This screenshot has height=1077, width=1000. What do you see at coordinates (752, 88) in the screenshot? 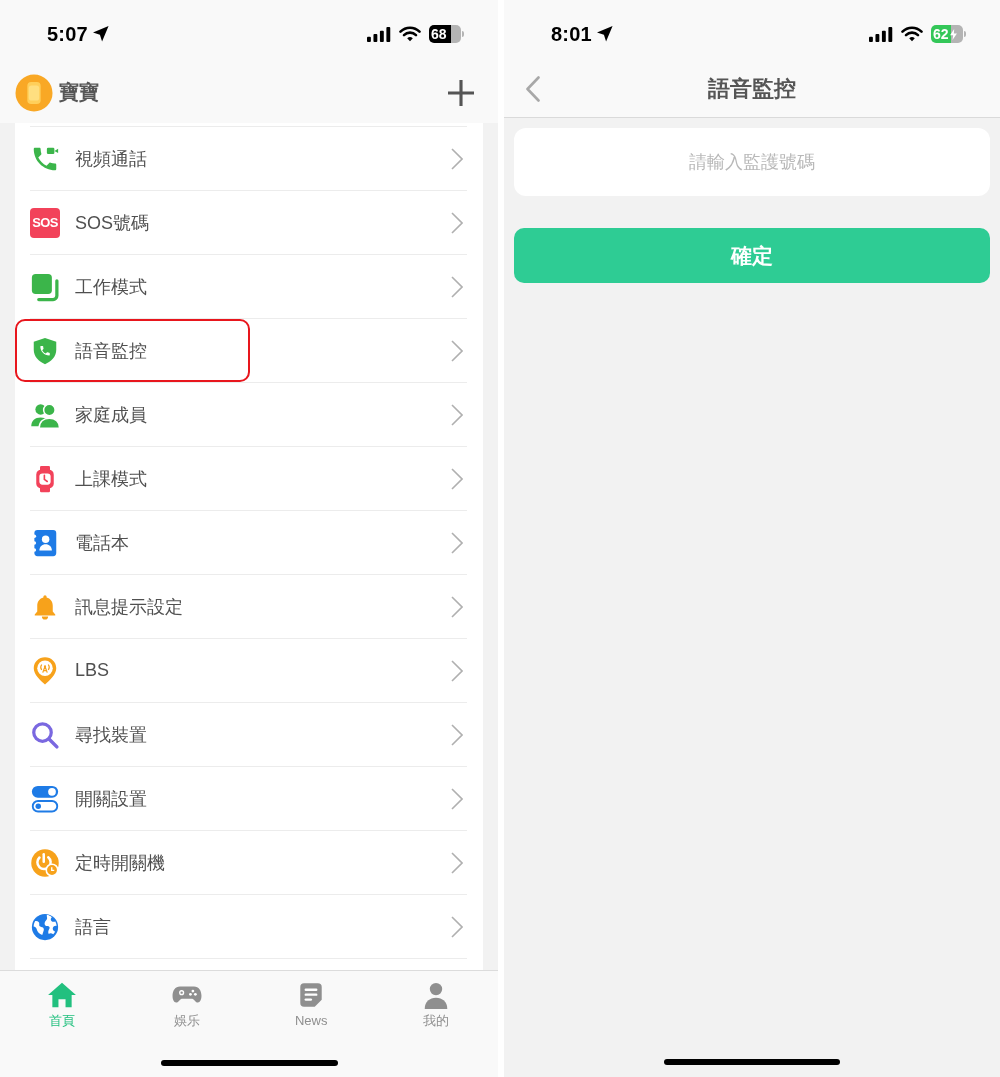
I see `page-title: 語音監控` at bounding box center [752, 88].